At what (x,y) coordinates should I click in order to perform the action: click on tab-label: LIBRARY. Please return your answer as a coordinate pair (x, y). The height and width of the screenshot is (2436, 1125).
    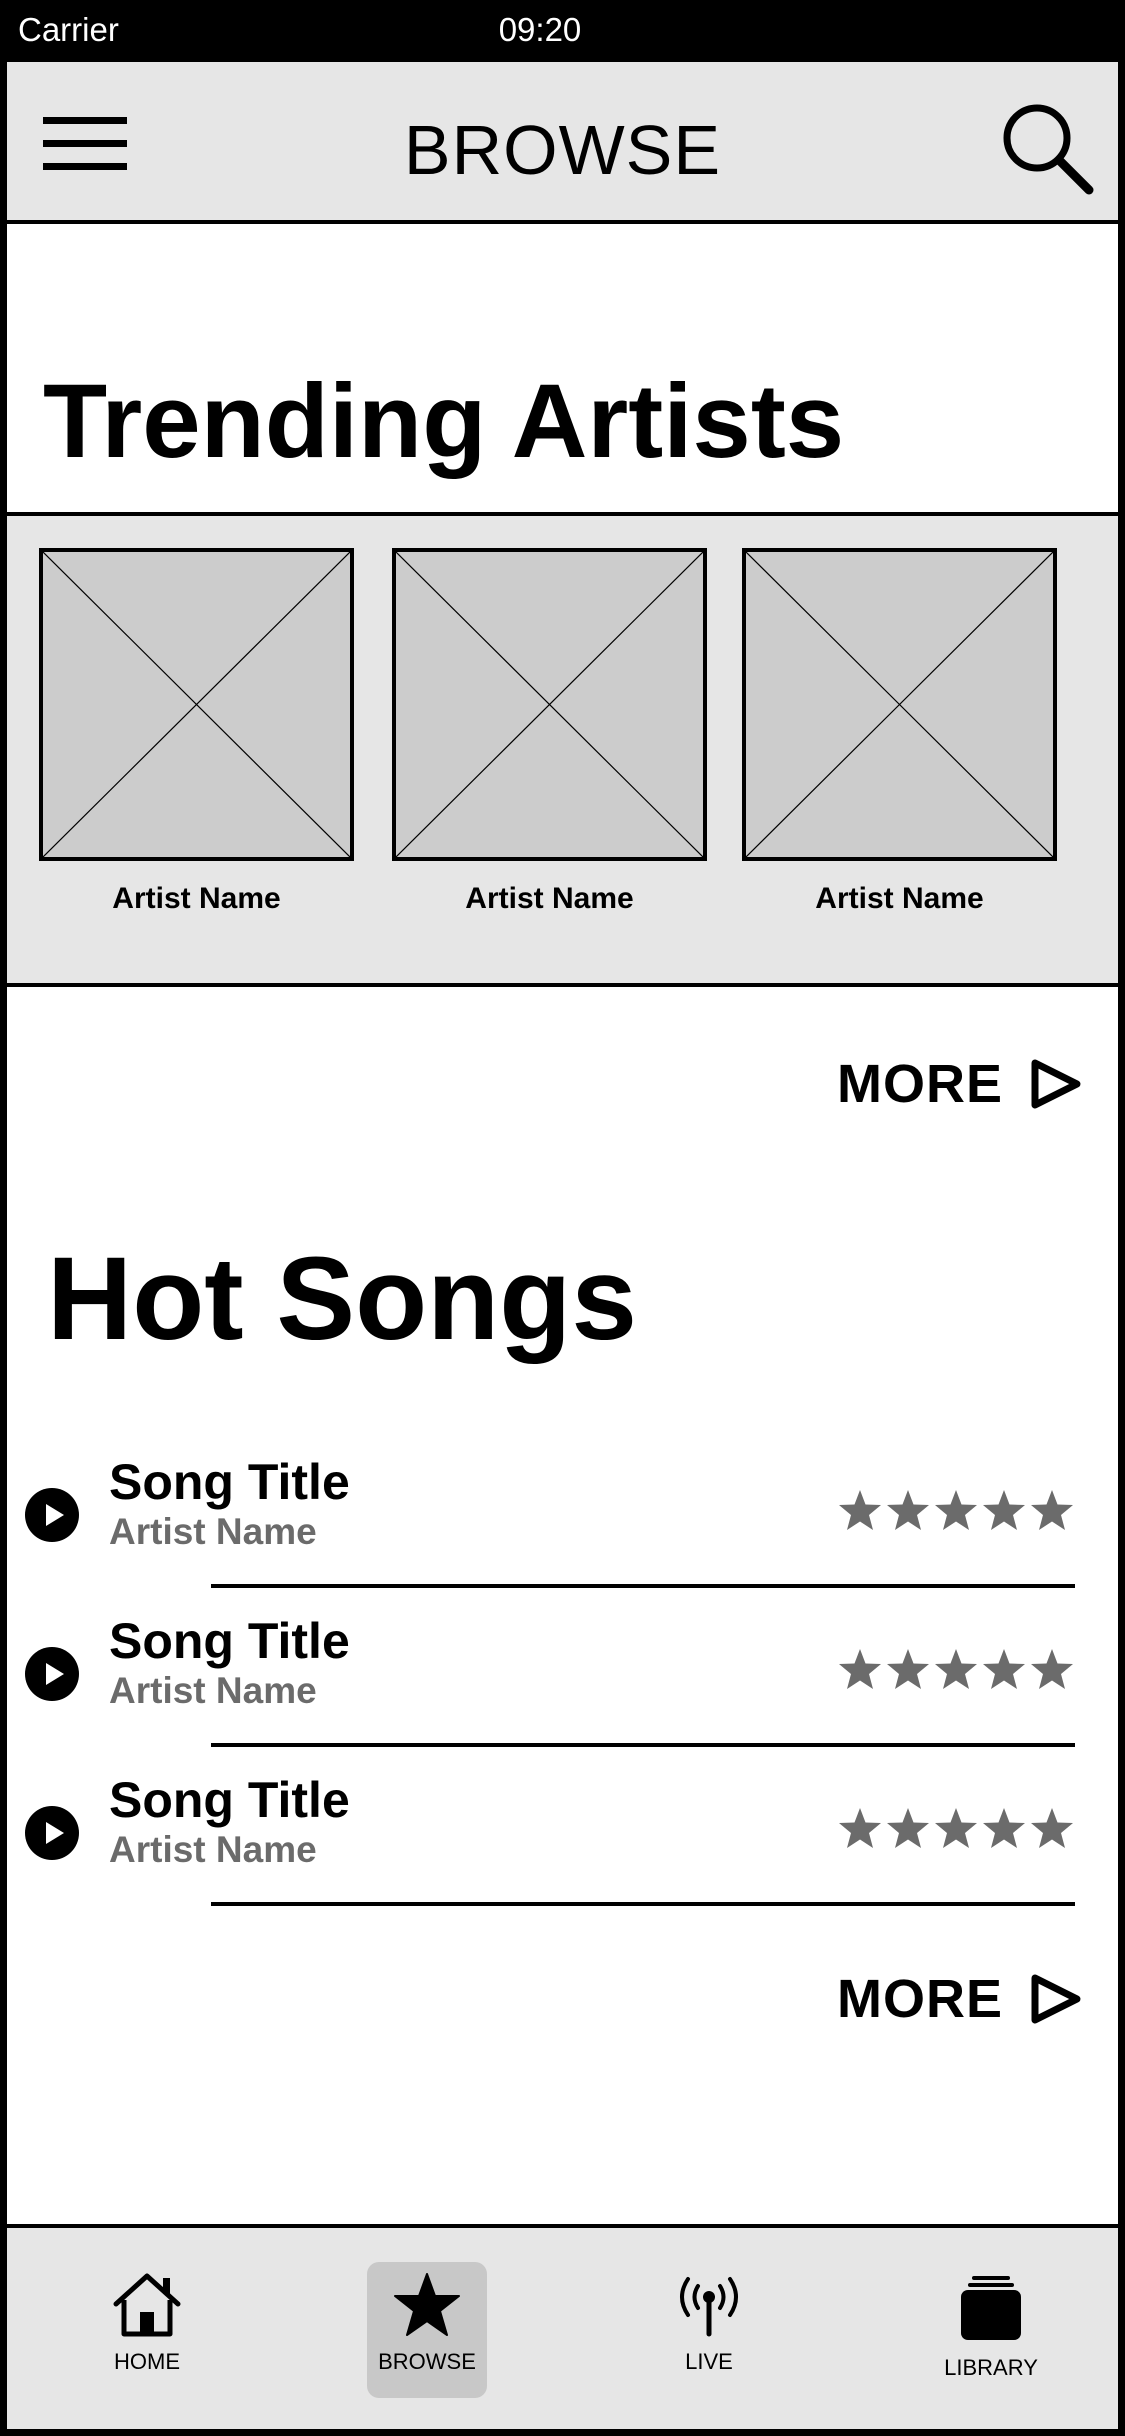
    Looking at the image, I should click on (991, 2367).